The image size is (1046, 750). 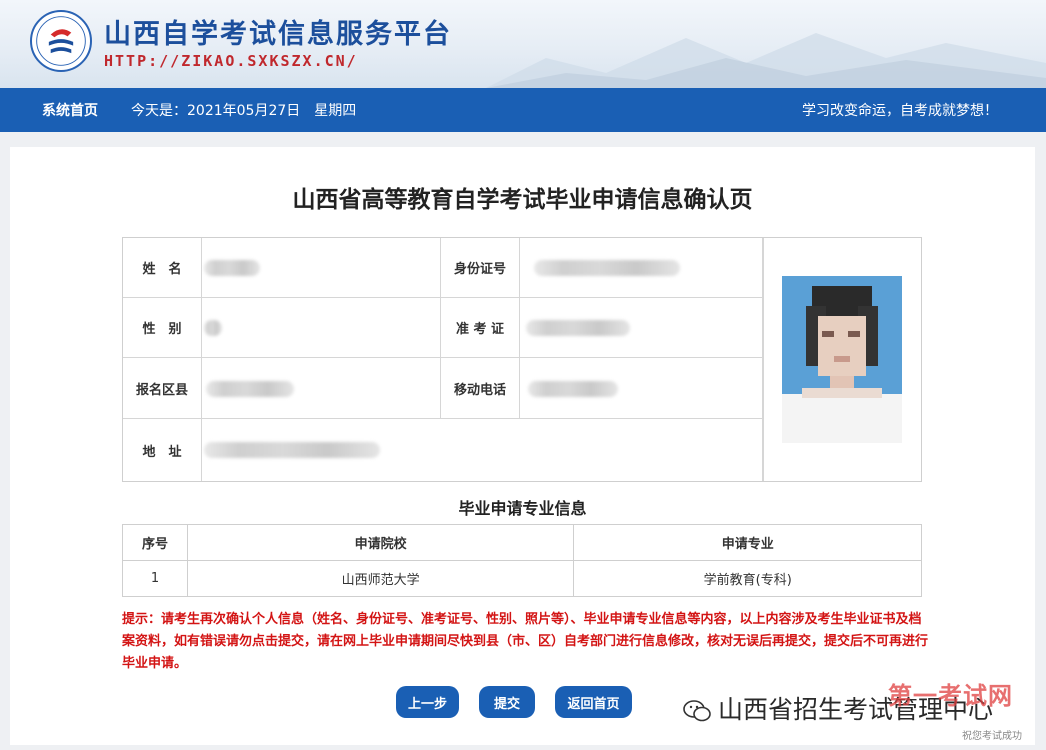 What do you see at coordinates (480, 388) in the screenshot?
I see `phone-label: 移动电话` at bounding box center [480, 388].